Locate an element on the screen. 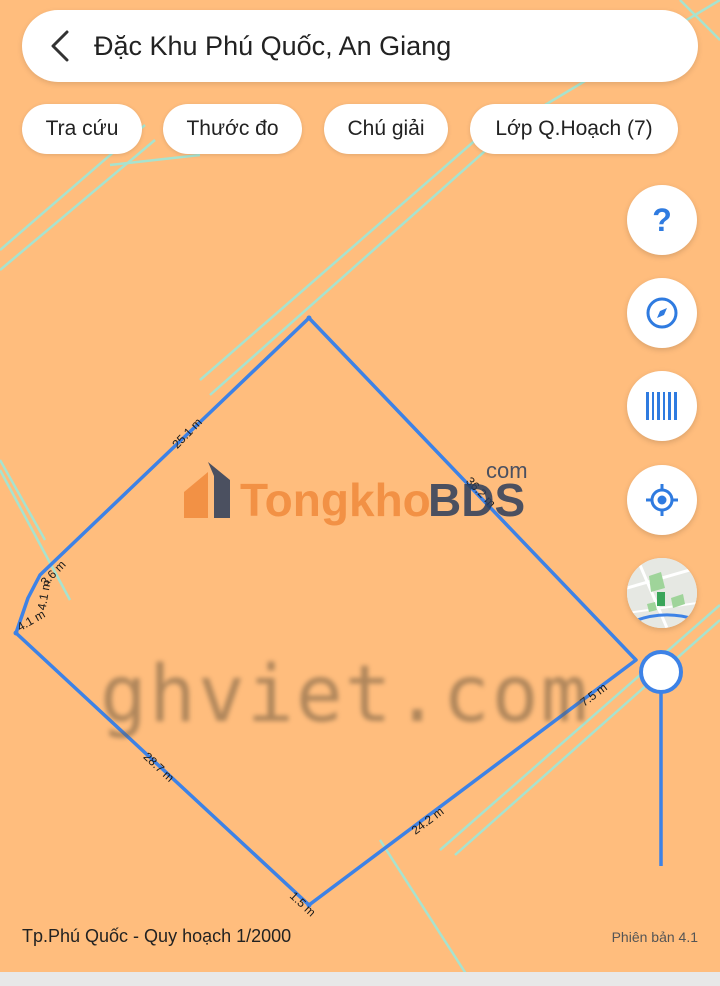 Image resolution: width=720 pixels, height=986 pixels. chip-lop-quy-hoach: Lớp Q.Hoạch (7) is located at coordinates (574, 129).